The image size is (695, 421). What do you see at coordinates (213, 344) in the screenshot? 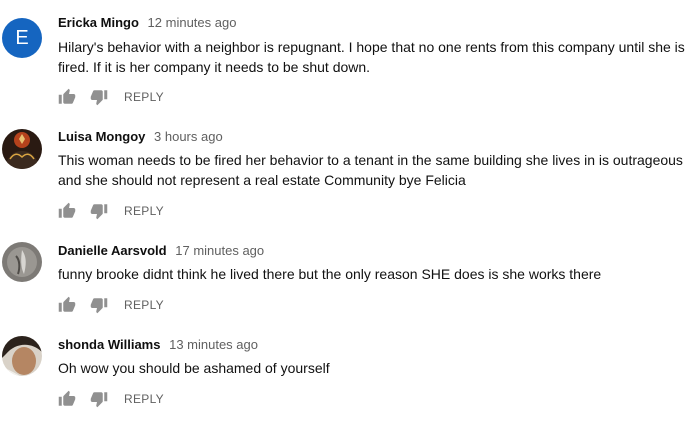
I see `comment-timestamp: 13 minutes ago` at bounding box center [213, 344].